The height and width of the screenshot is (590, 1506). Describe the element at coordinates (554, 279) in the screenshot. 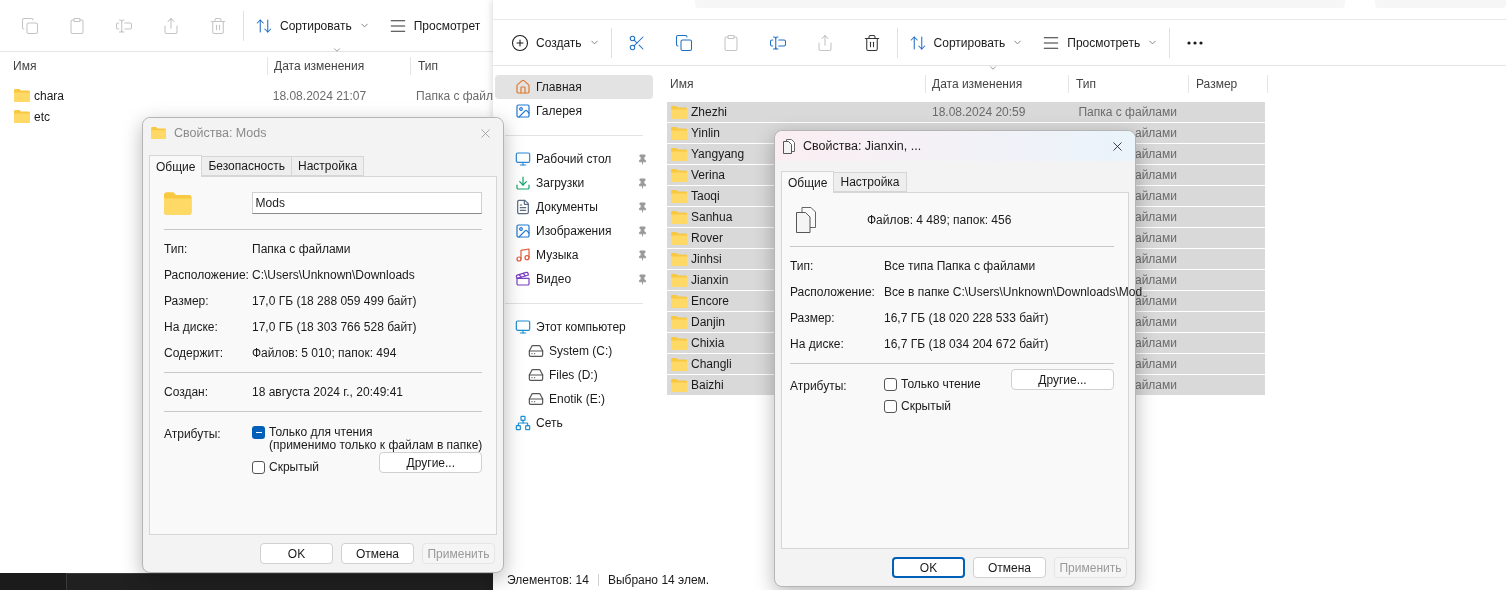

I see `sidebar-label: Видео` at that location.